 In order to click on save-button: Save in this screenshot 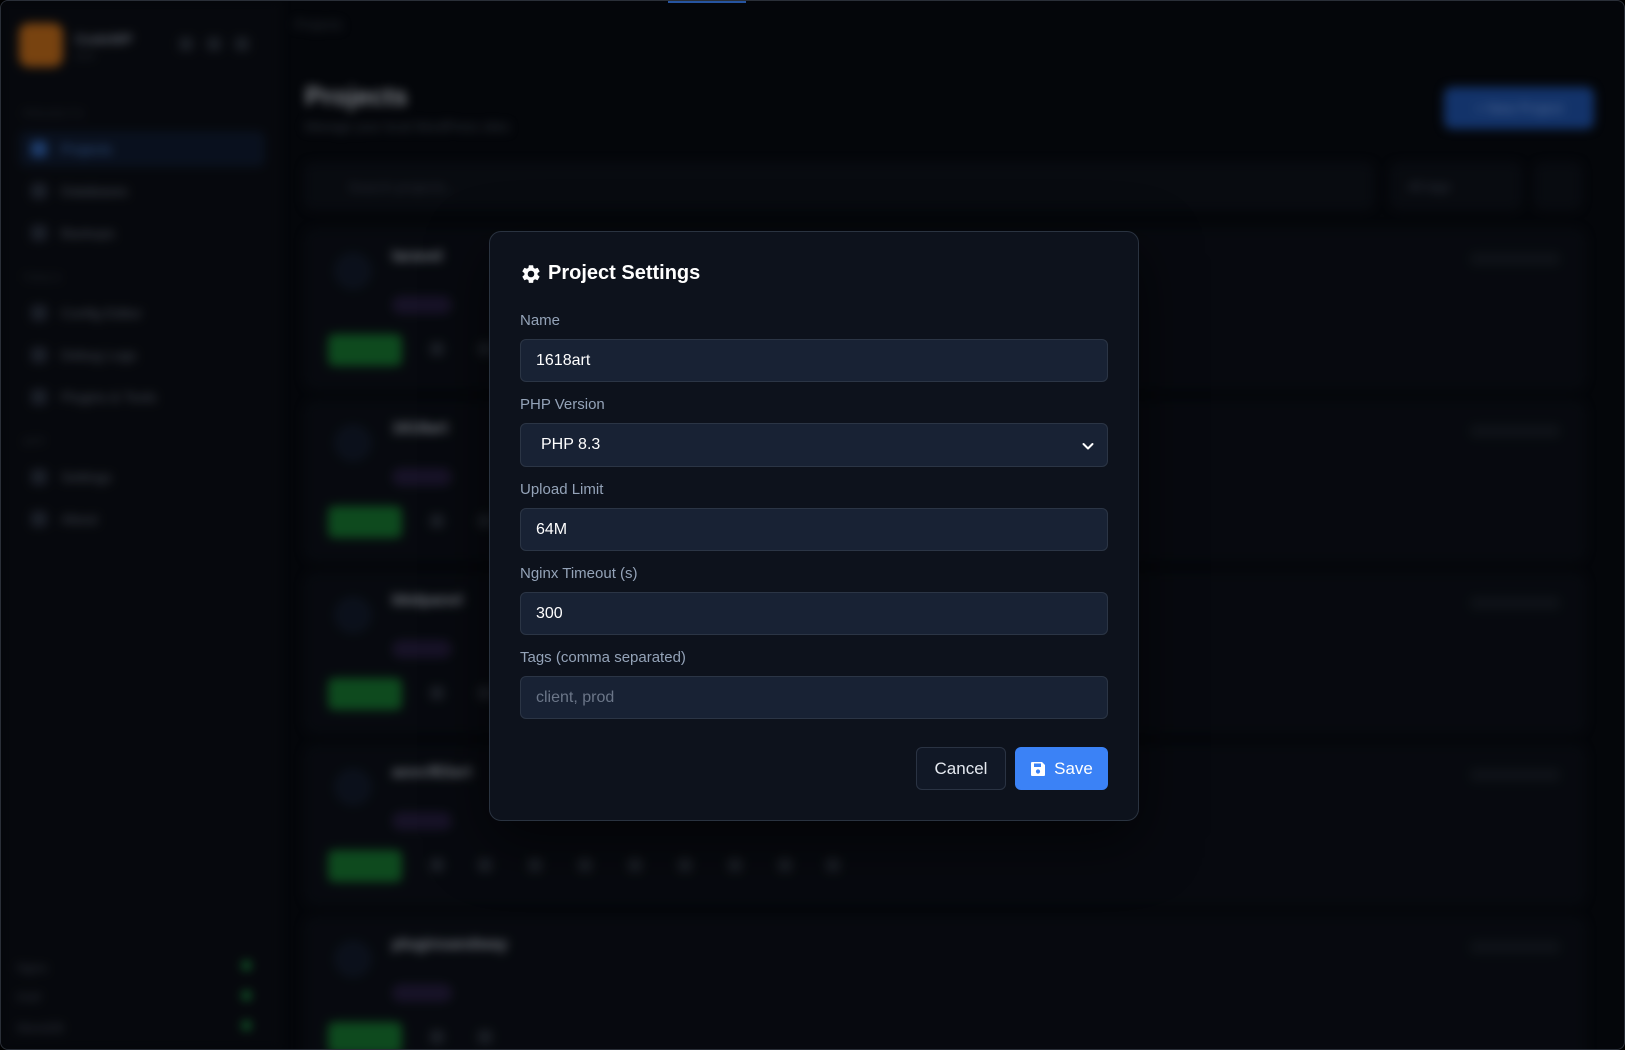, I will do `click(1061, 768)`.